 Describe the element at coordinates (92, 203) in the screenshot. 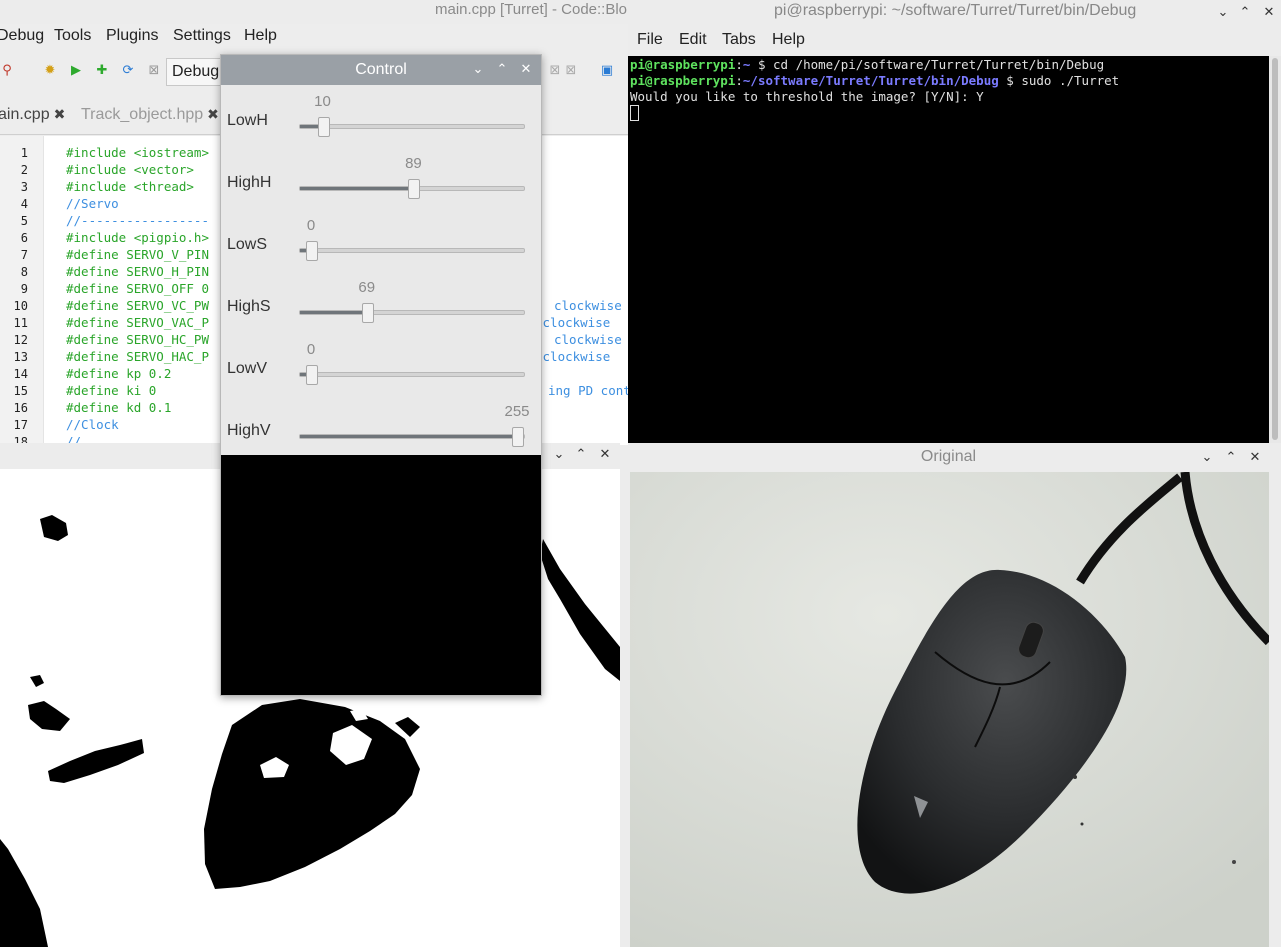

I see `code-line: //Servo` at that location.